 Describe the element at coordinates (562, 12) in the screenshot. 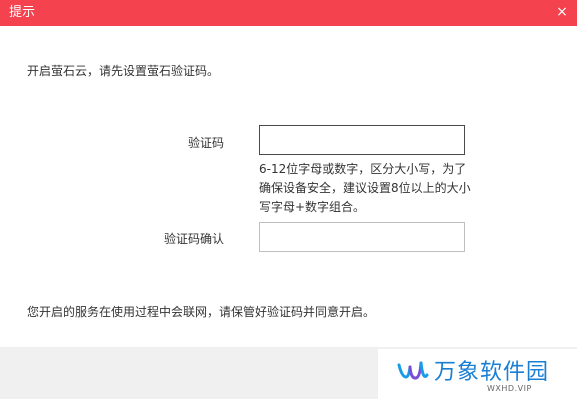

I see `close-icon: ×` at that location.